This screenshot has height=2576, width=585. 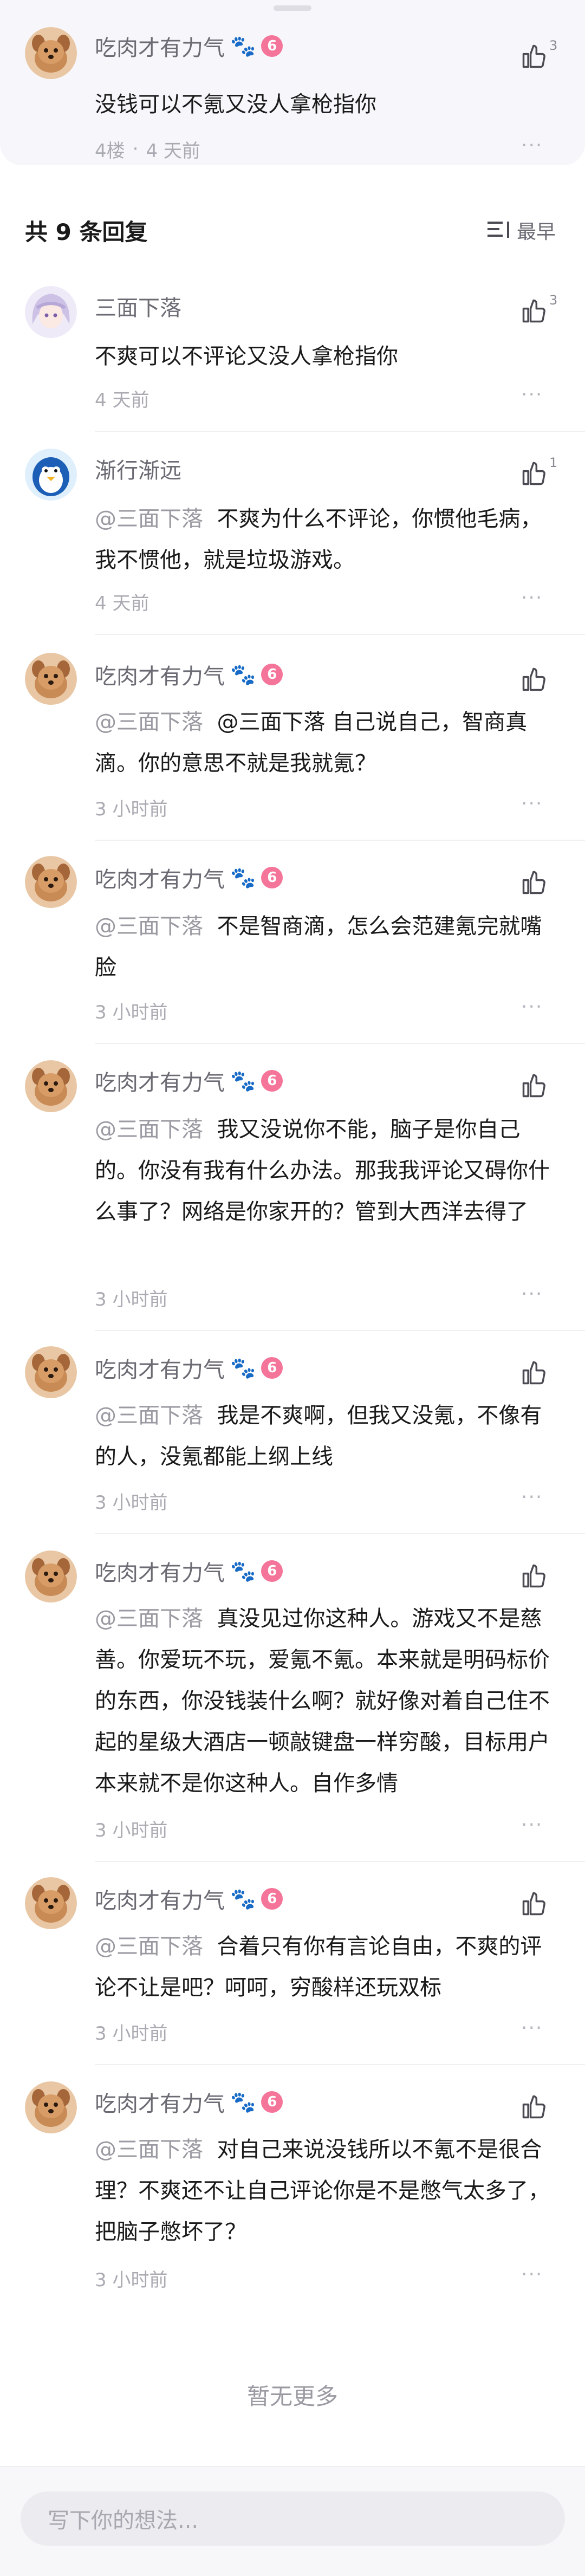 I want to click on penguin-avatar-icon, so click(x=51, y=475).